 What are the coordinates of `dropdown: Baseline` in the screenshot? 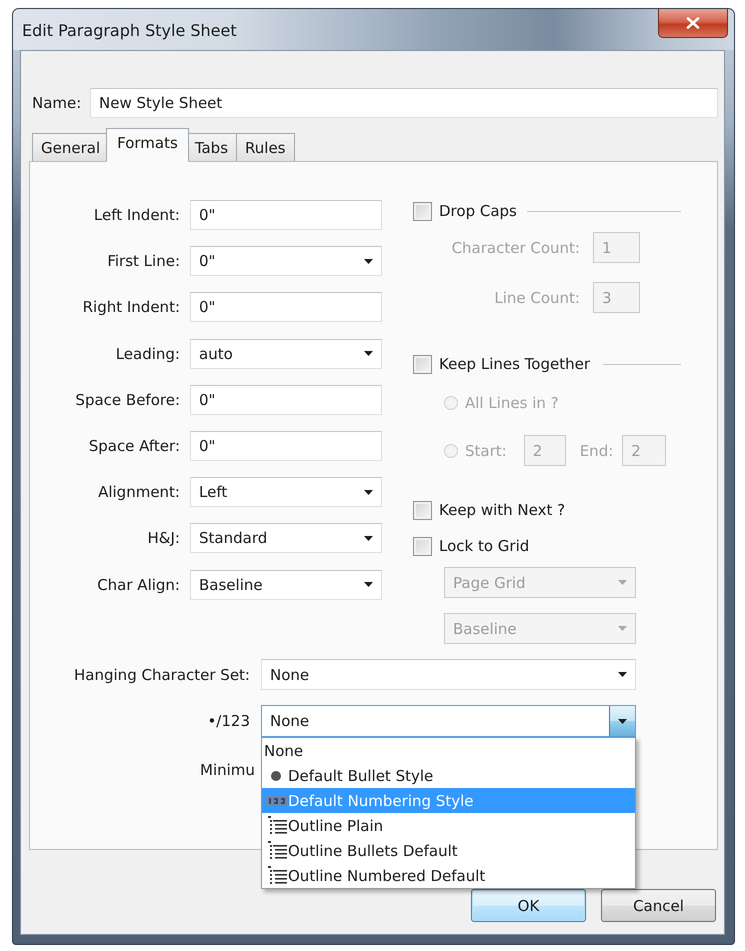 It's located at (286, 585).